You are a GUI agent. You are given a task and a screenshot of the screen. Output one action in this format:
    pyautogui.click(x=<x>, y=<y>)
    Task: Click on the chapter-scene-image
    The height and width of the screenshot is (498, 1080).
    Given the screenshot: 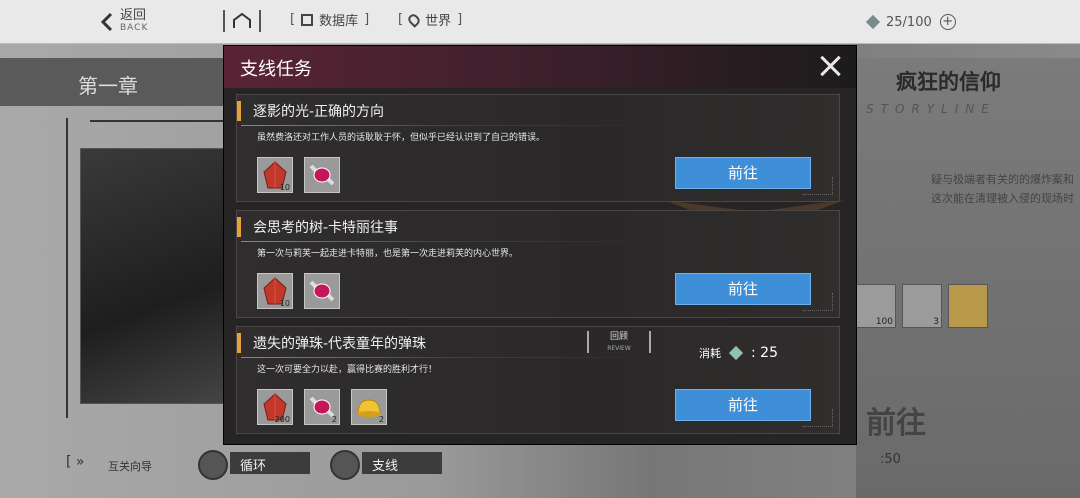 What is the action you would take?
    pyautogui.click(x=155, y=276)
    